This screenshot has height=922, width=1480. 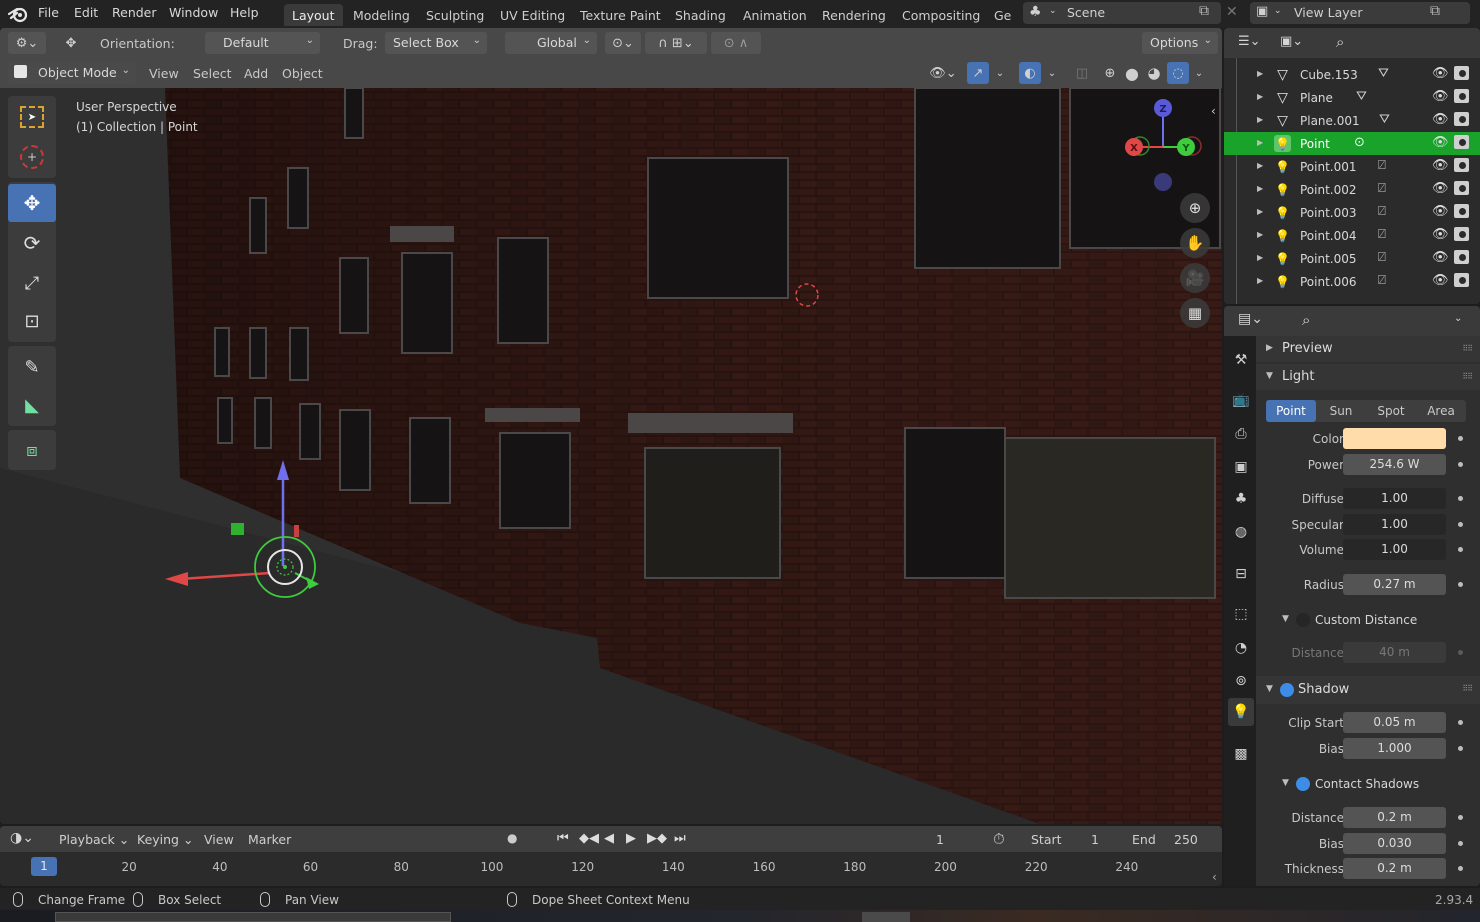 What do you see at coordinates (381, 15) in the screenshot?
I see `tab-modeling: Modeling` at bounding box center [381, 15].